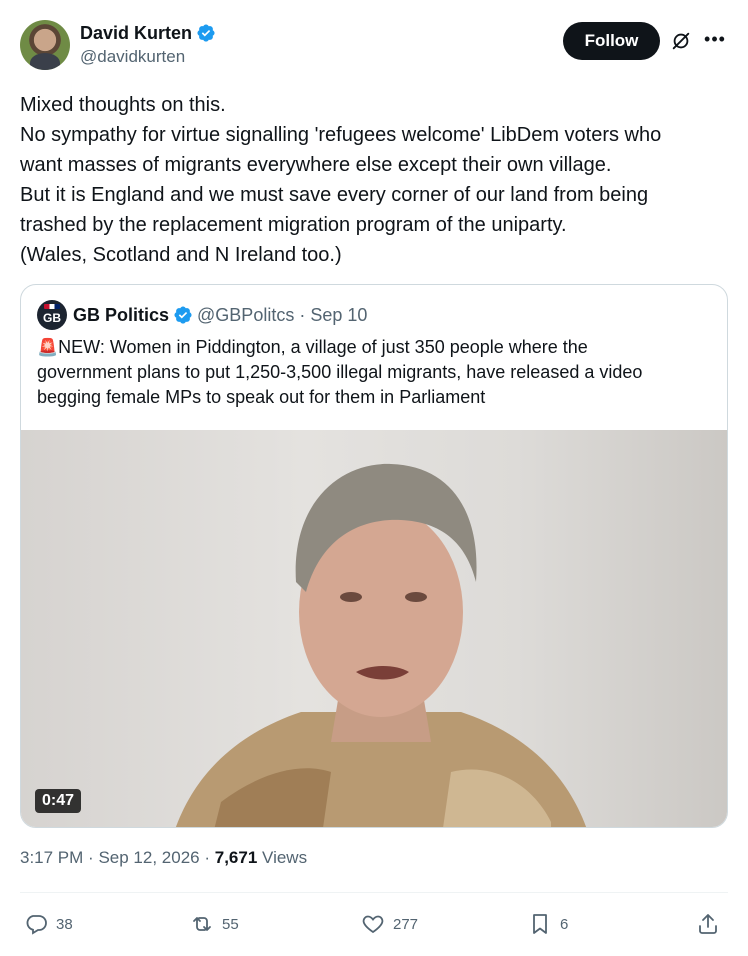  I want to click on author-handle: @davidkurten, so click(148, 57).